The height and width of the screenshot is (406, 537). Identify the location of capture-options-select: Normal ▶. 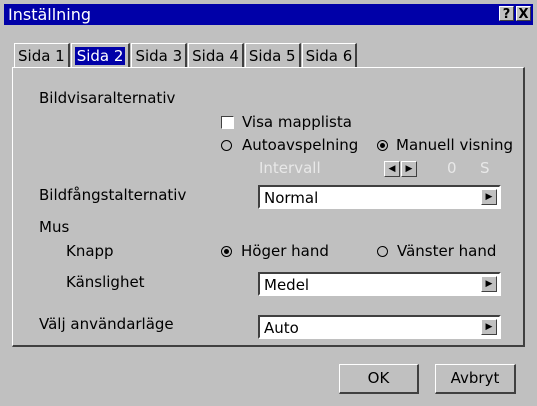
(379, 197).